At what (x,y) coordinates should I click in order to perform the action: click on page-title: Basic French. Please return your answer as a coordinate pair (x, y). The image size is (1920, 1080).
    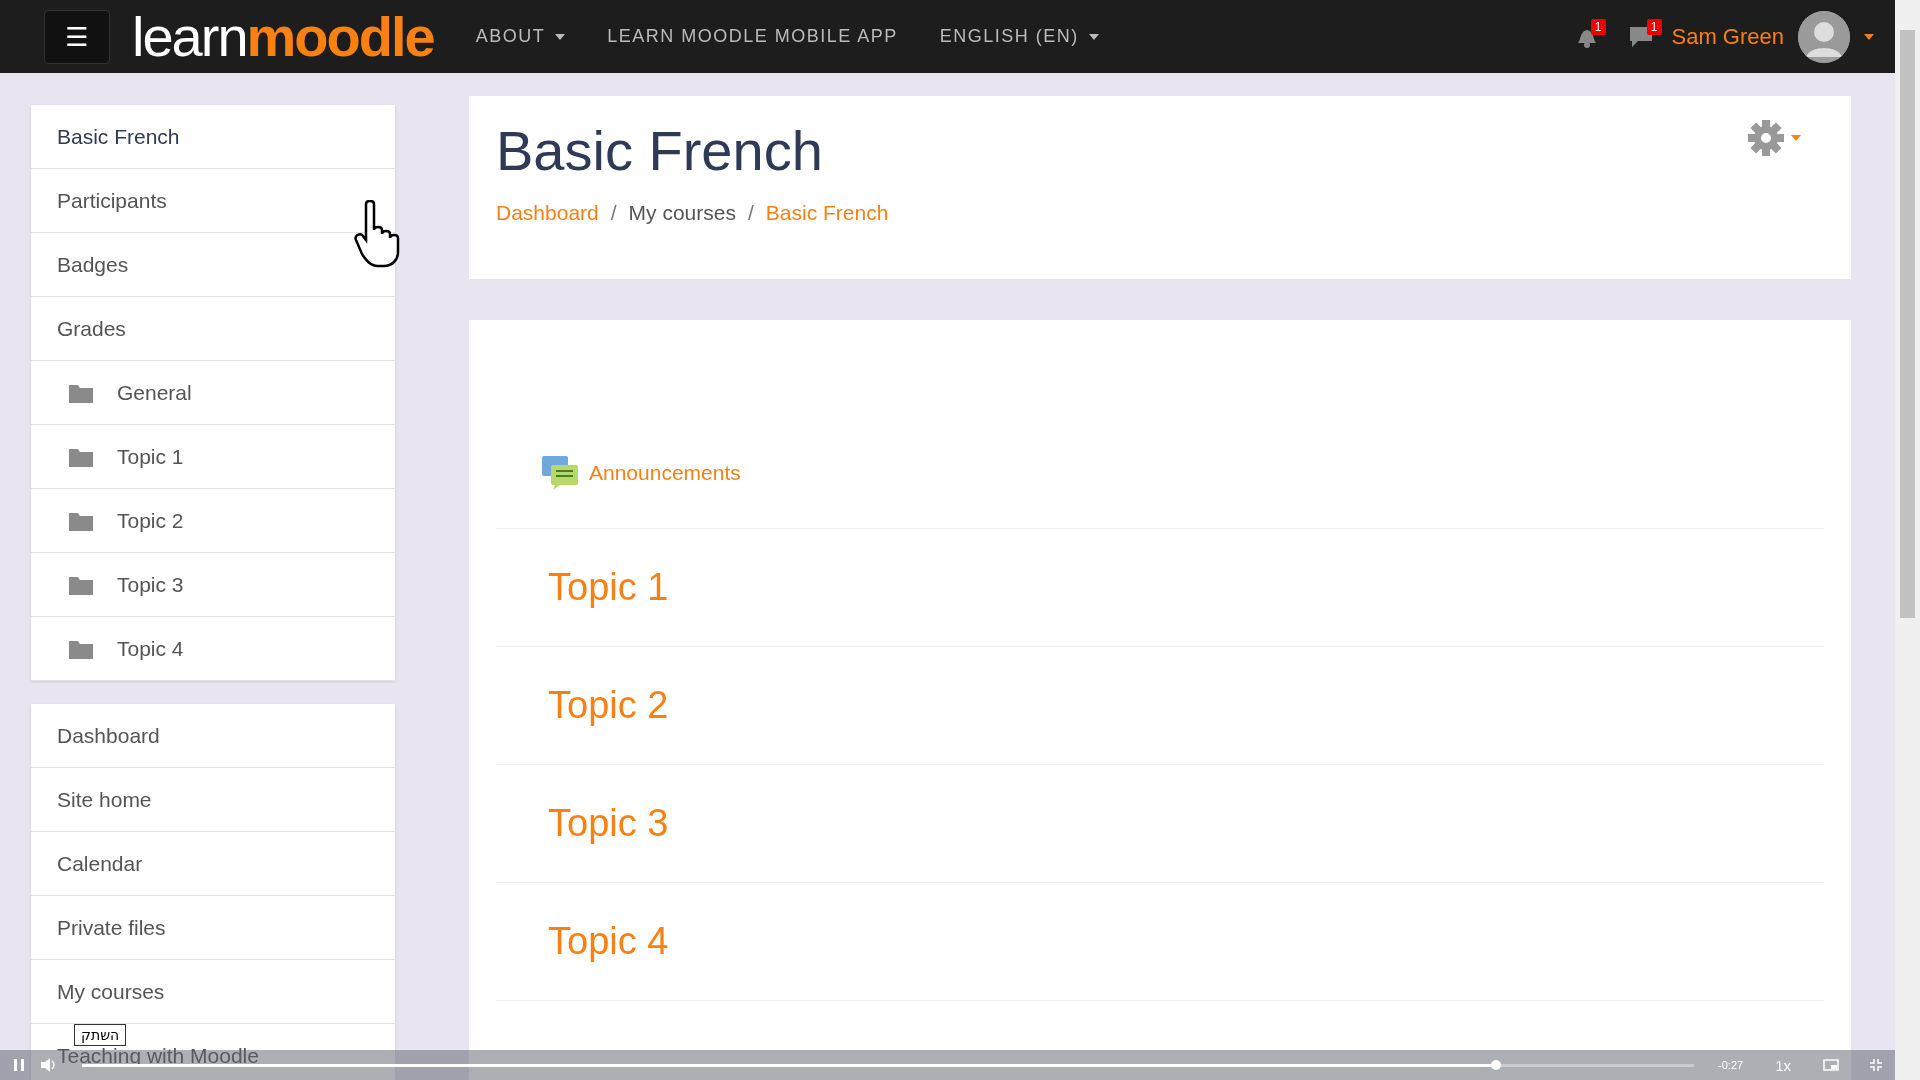
    Looking at the image, I should click on (659, 150).